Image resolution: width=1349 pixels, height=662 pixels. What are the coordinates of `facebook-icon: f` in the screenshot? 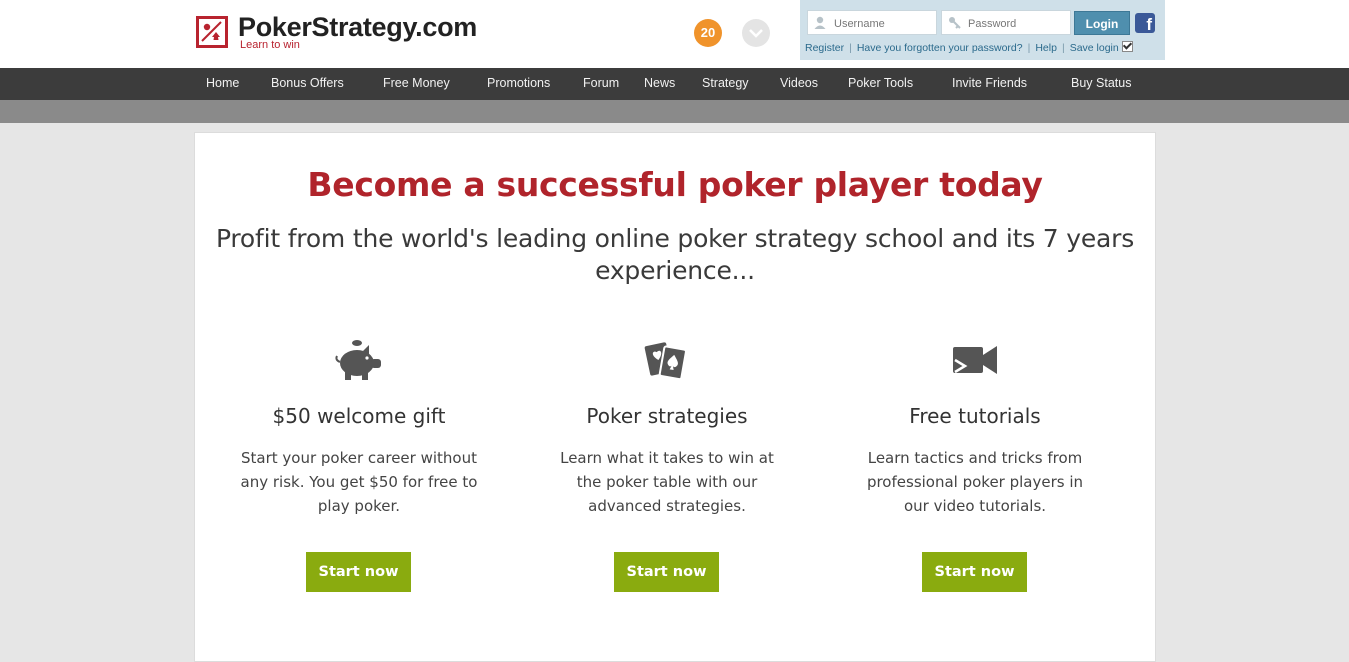 It's located at (1145, 23).